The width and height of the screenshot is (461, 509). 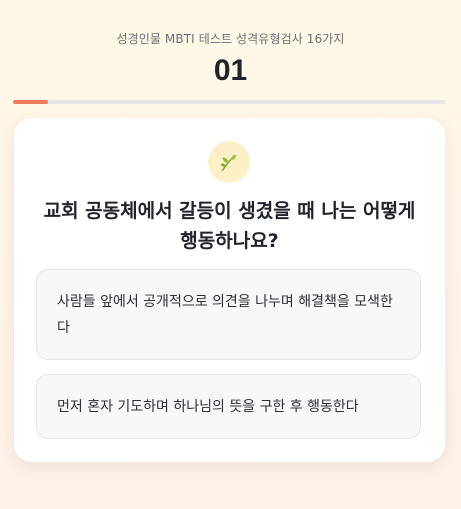 I want to click on leaf-badge, so click(x=229, y=162).